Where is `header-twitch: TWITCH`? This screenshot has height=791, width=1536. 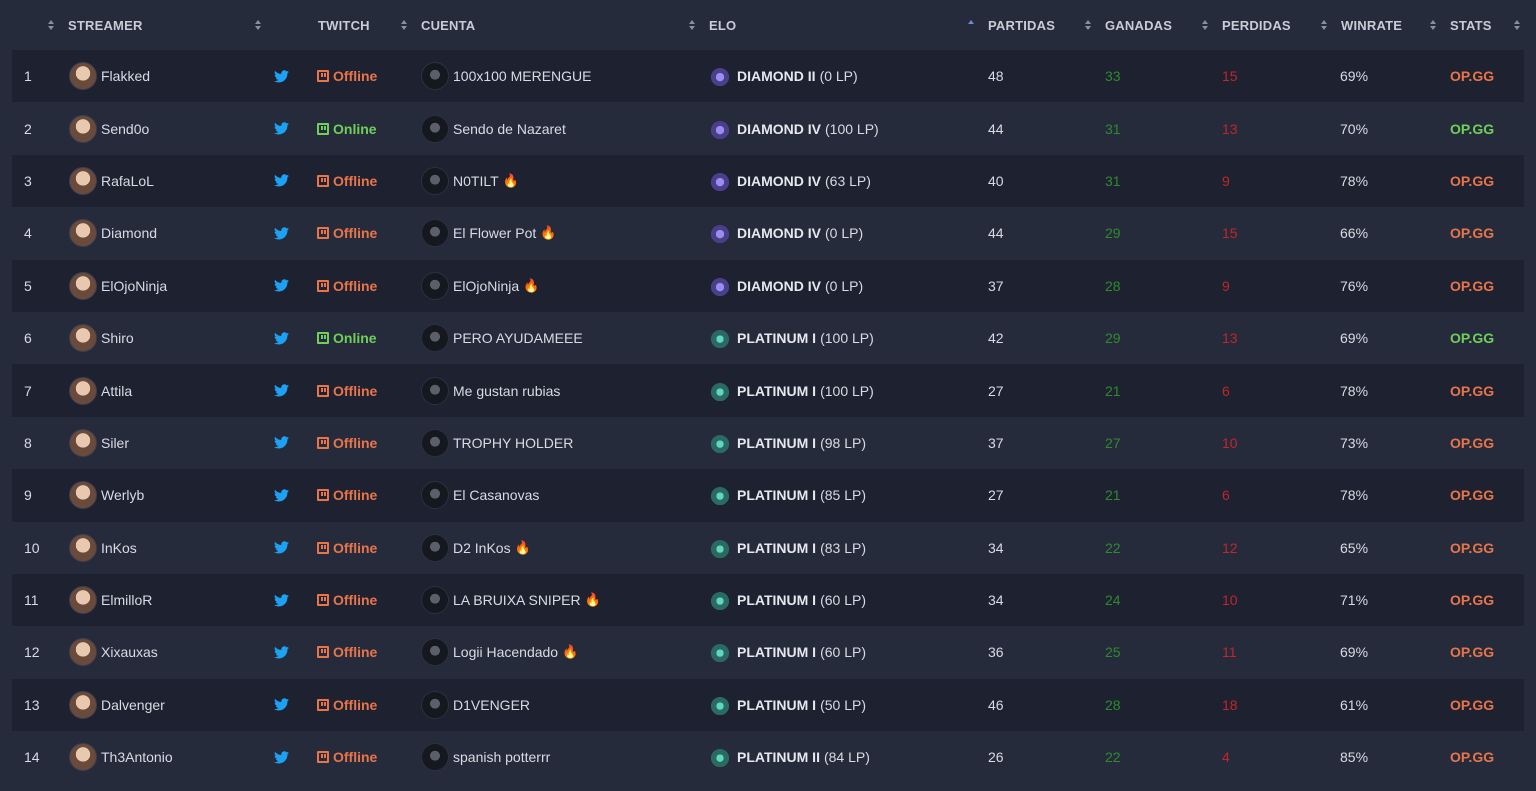
header-twitch: TWITCH is located at coordinates (344, 25).